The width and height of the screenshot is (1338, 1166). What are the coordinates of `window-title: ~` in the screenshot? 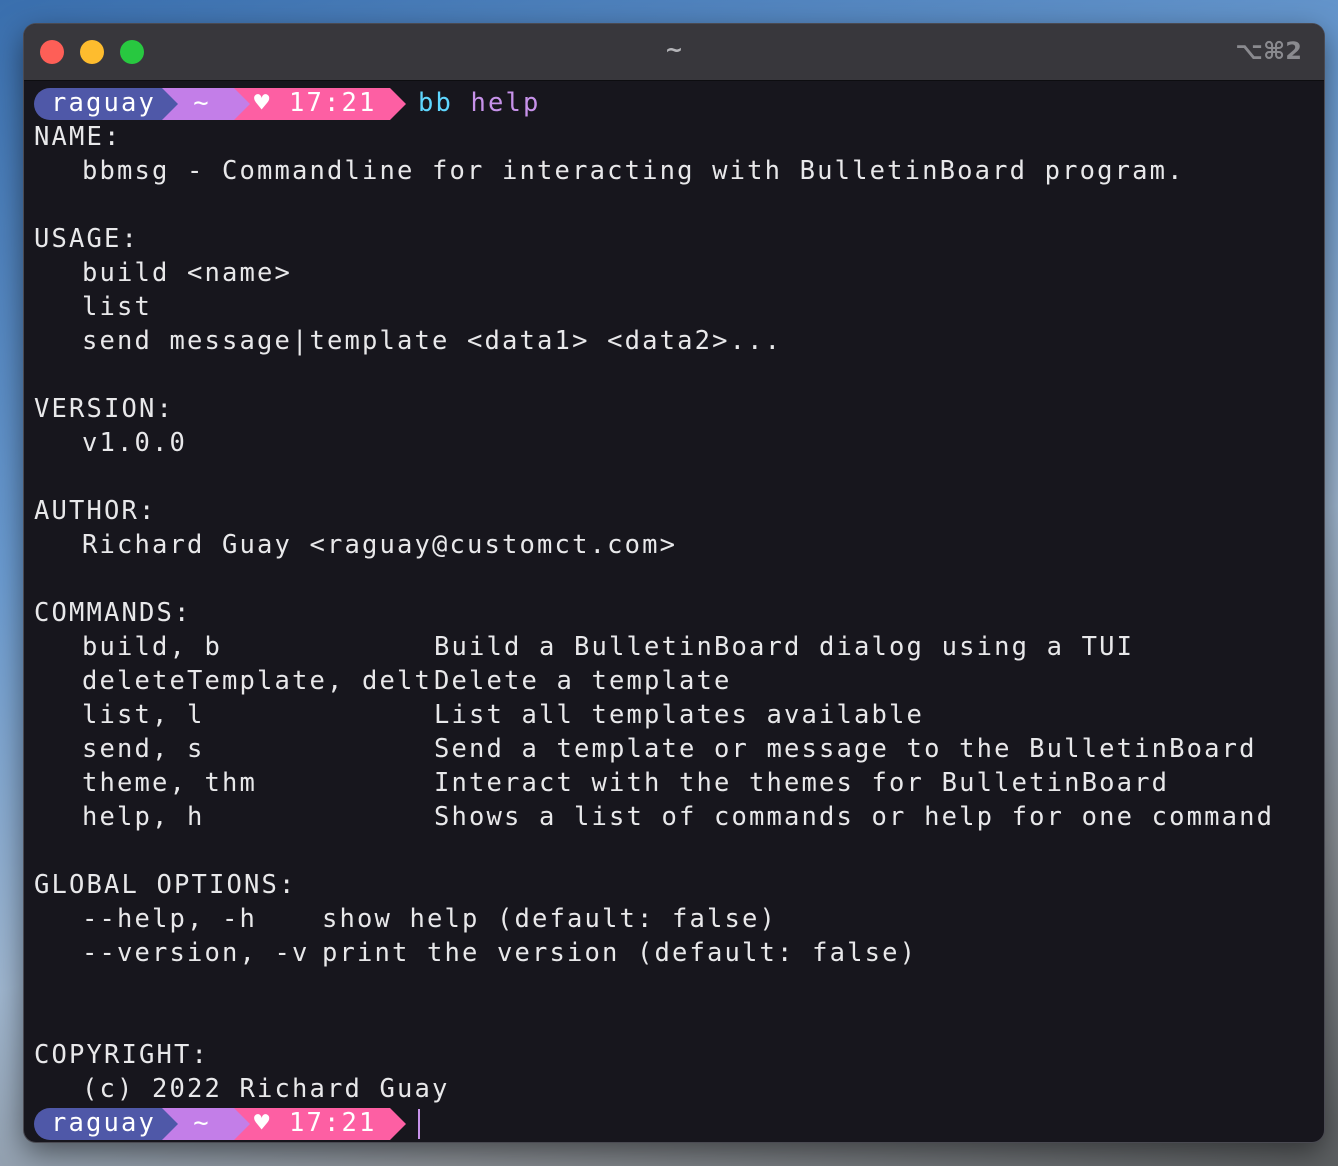 It's located at (674, 50).